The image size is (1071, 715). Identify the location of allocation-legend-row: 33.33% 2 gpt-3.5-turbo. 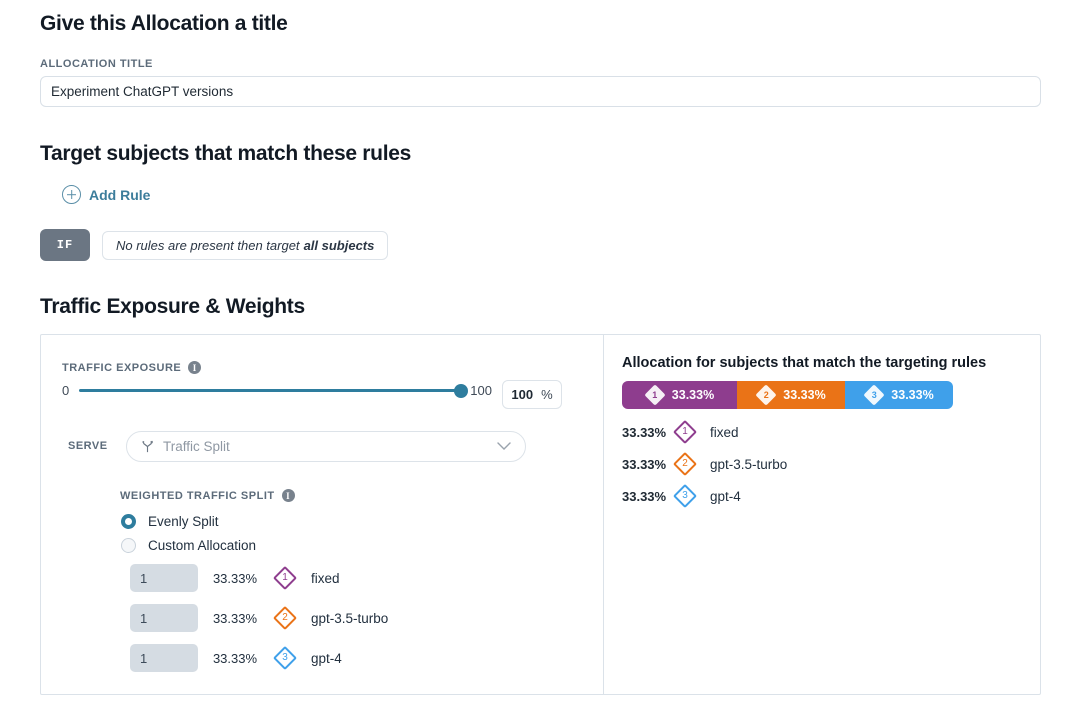
(704, 464).